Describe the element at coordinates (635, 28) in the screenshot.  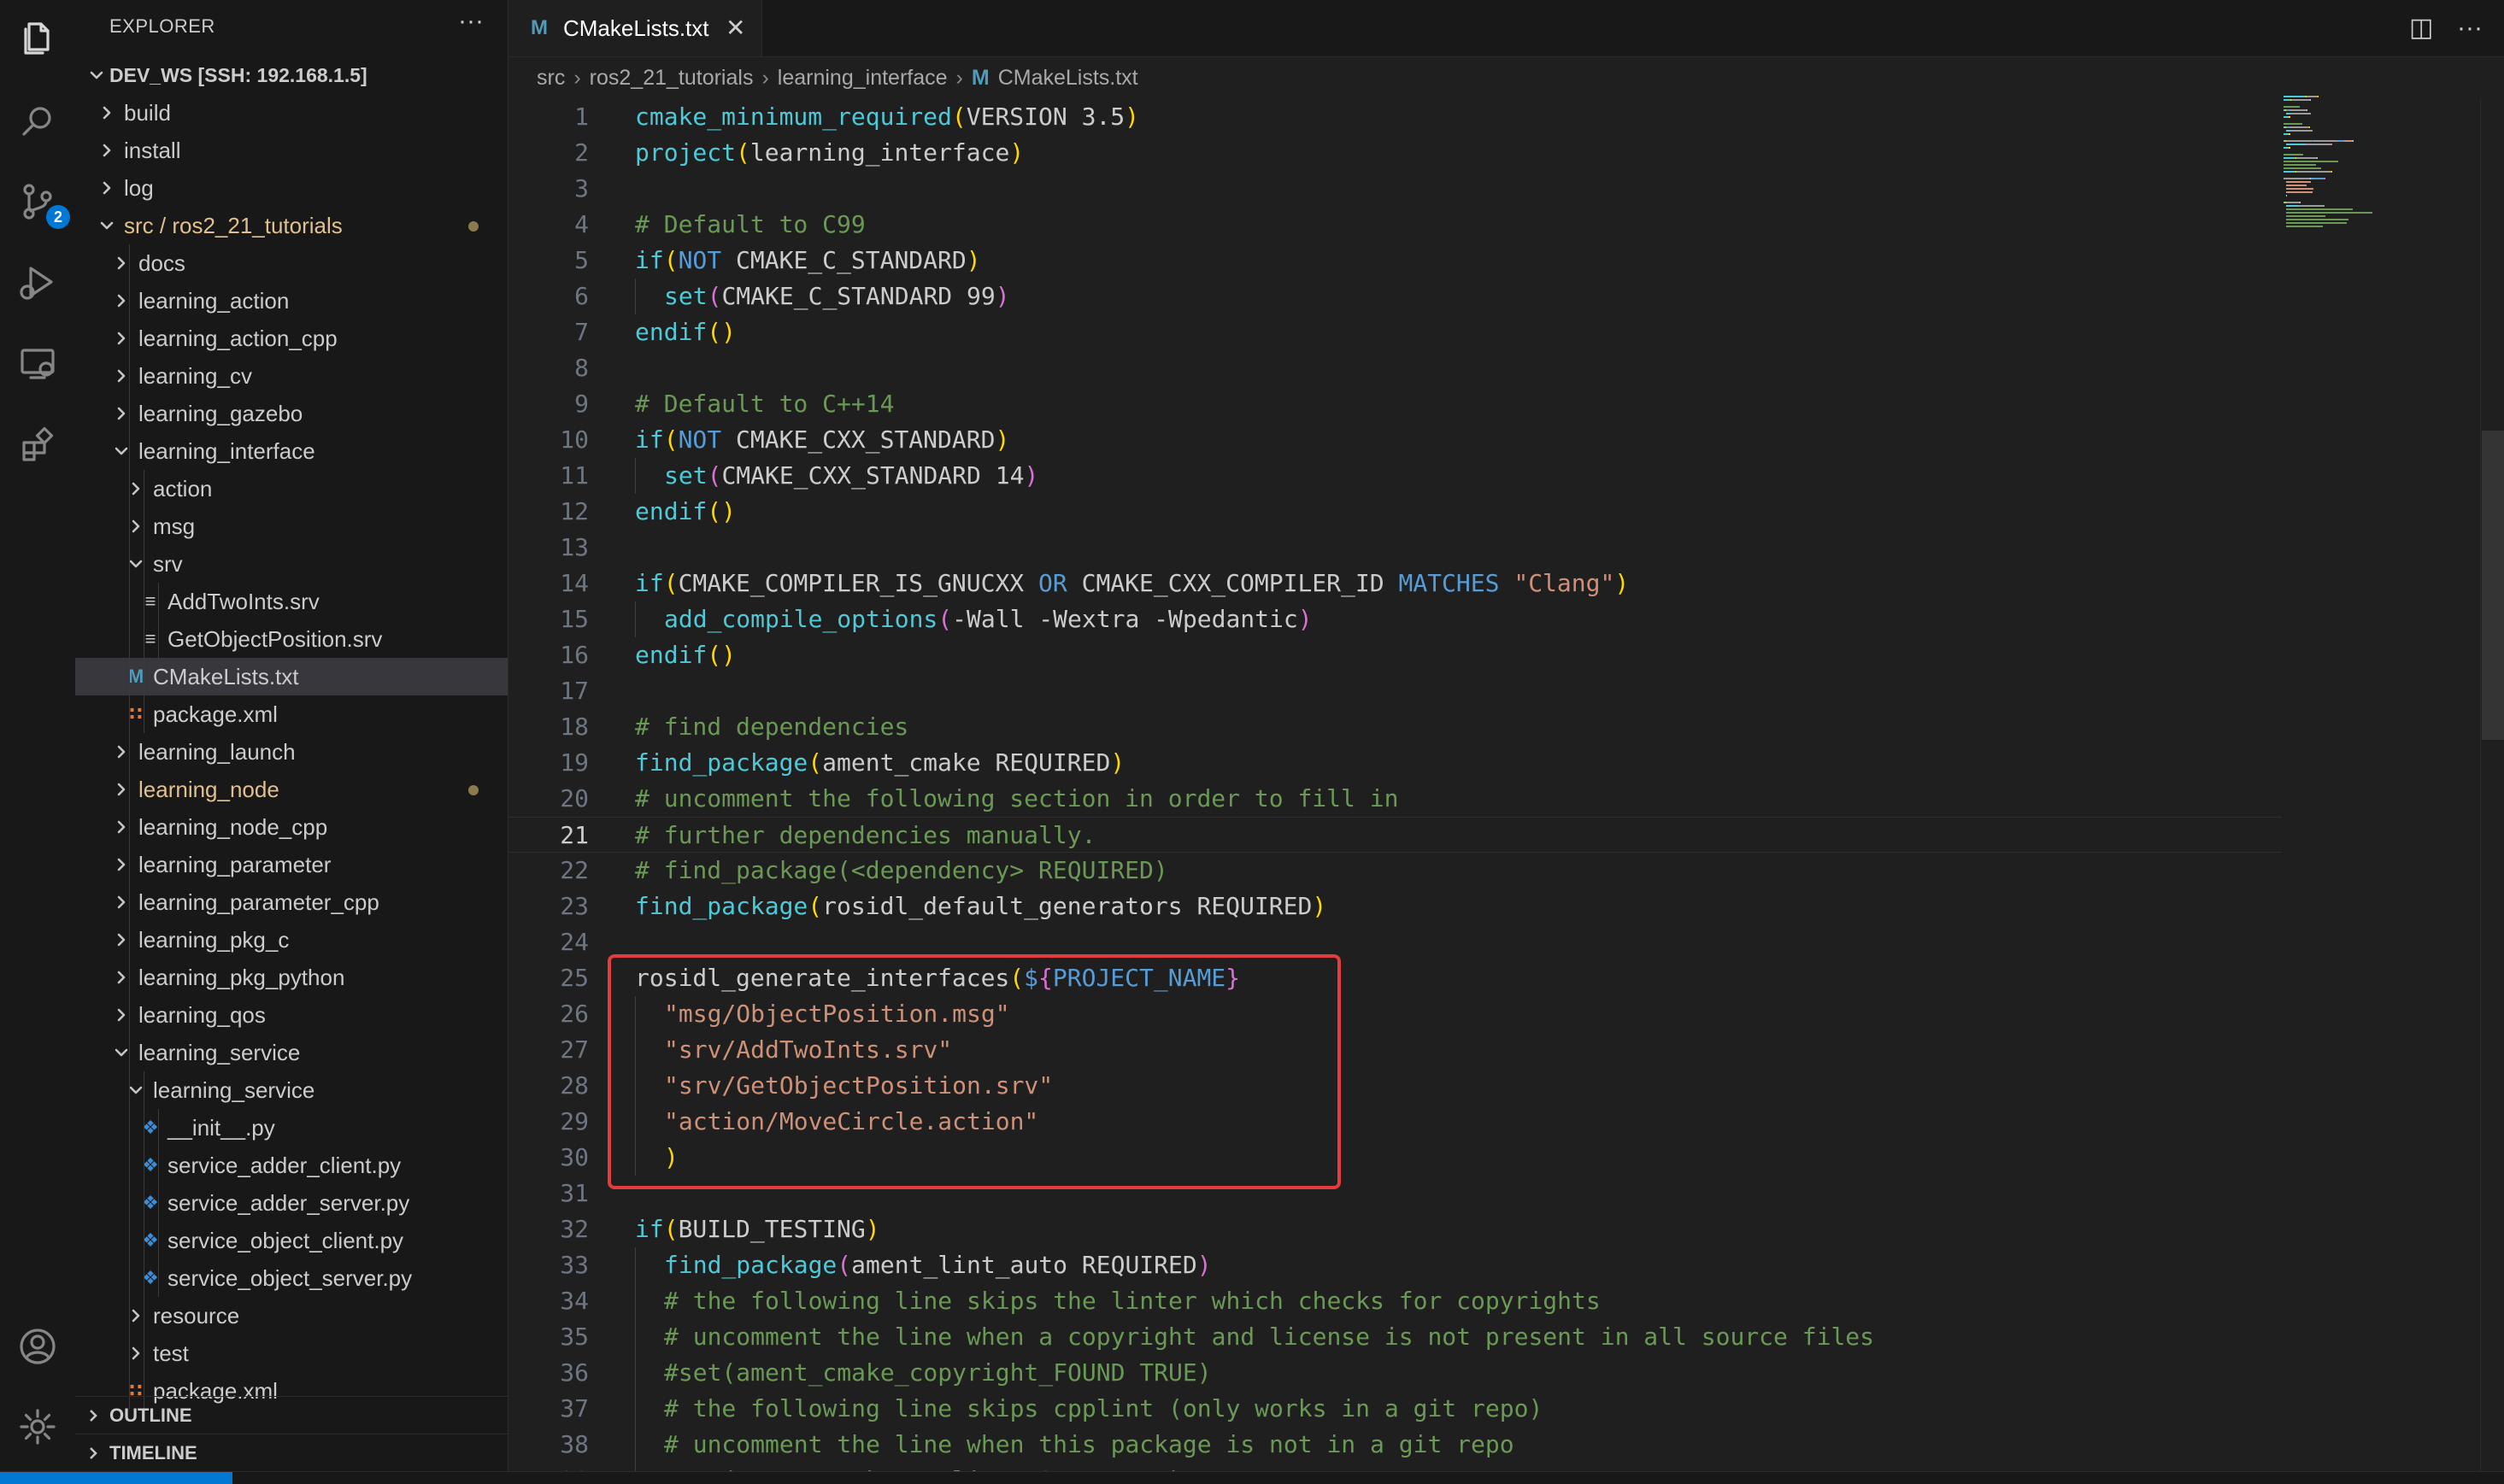
I see `tab-cmakelists: M CMakeLists.txt ✕` at that location.